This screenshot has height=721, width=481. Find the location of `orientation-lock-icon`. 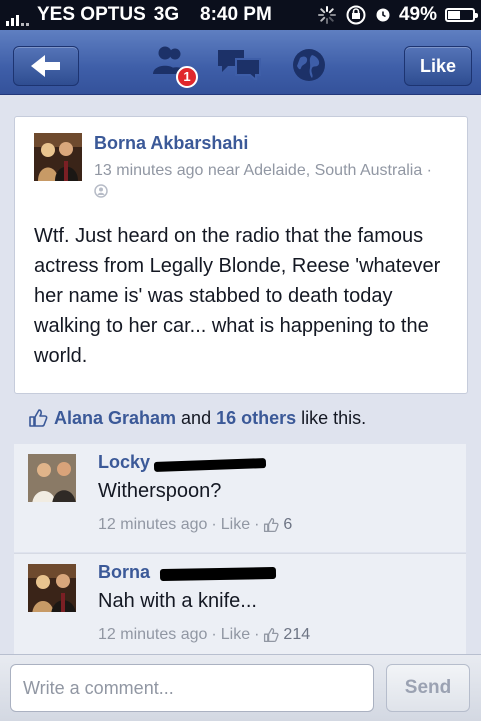

orientation-lock-icon is located at coordinates (356, 15).